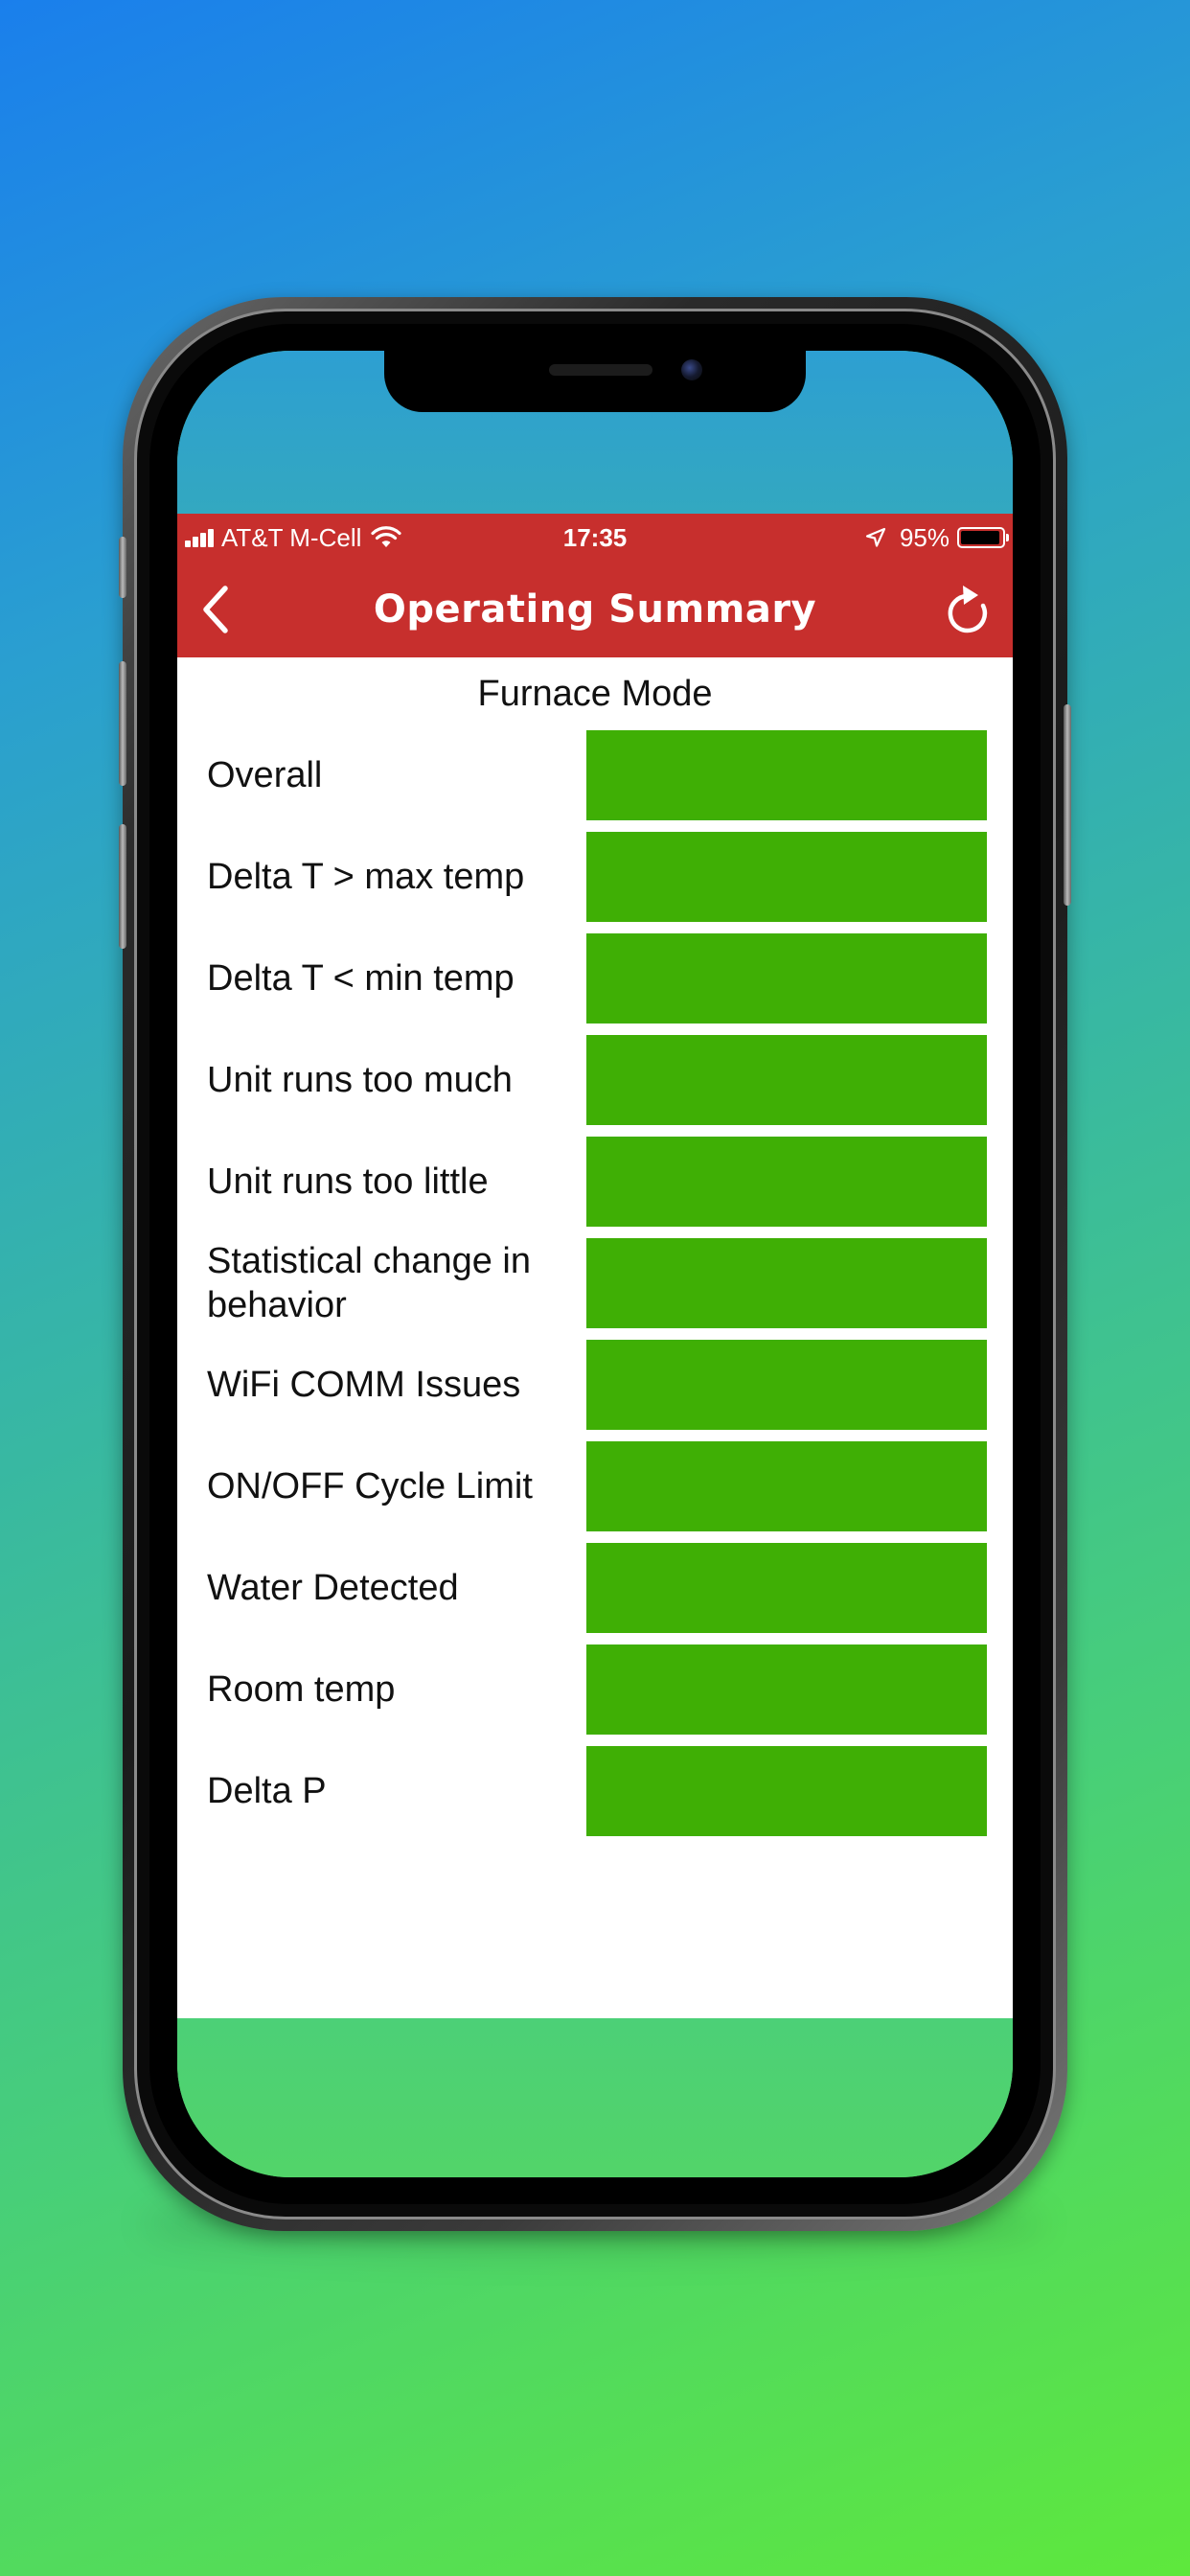  I want to click on mute-switch, so click(123, 567).